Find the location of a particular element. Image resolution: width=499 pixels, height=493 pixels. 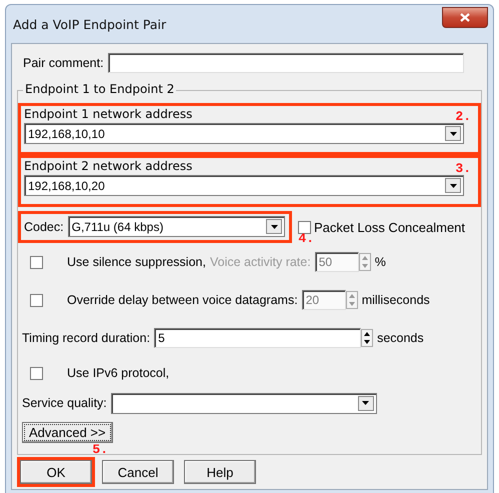

field-label: Pair comment: is located at coordinates (63, 63).